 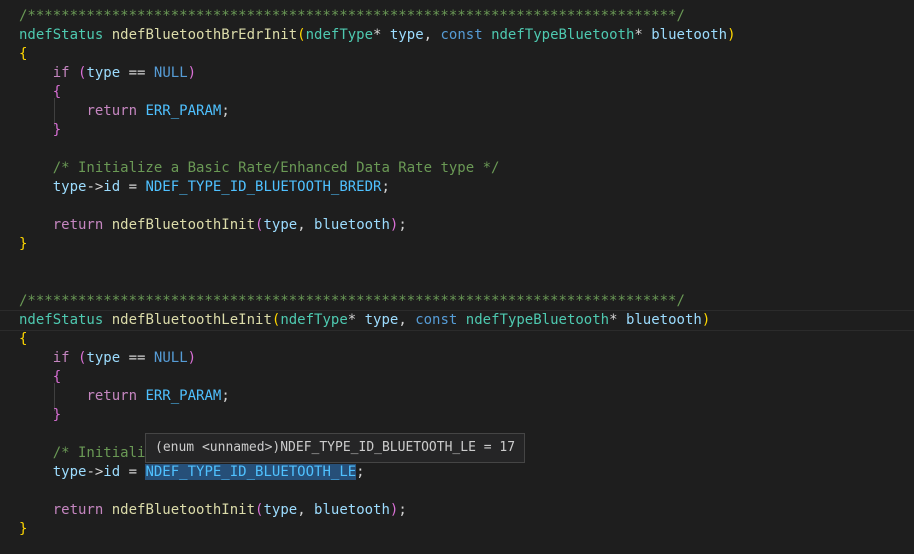 I want to click on code-line-assignment: type->id = NDEF_TYPE_ID_BLUETOOTH_BREDR;, so click(x=457, y=187).